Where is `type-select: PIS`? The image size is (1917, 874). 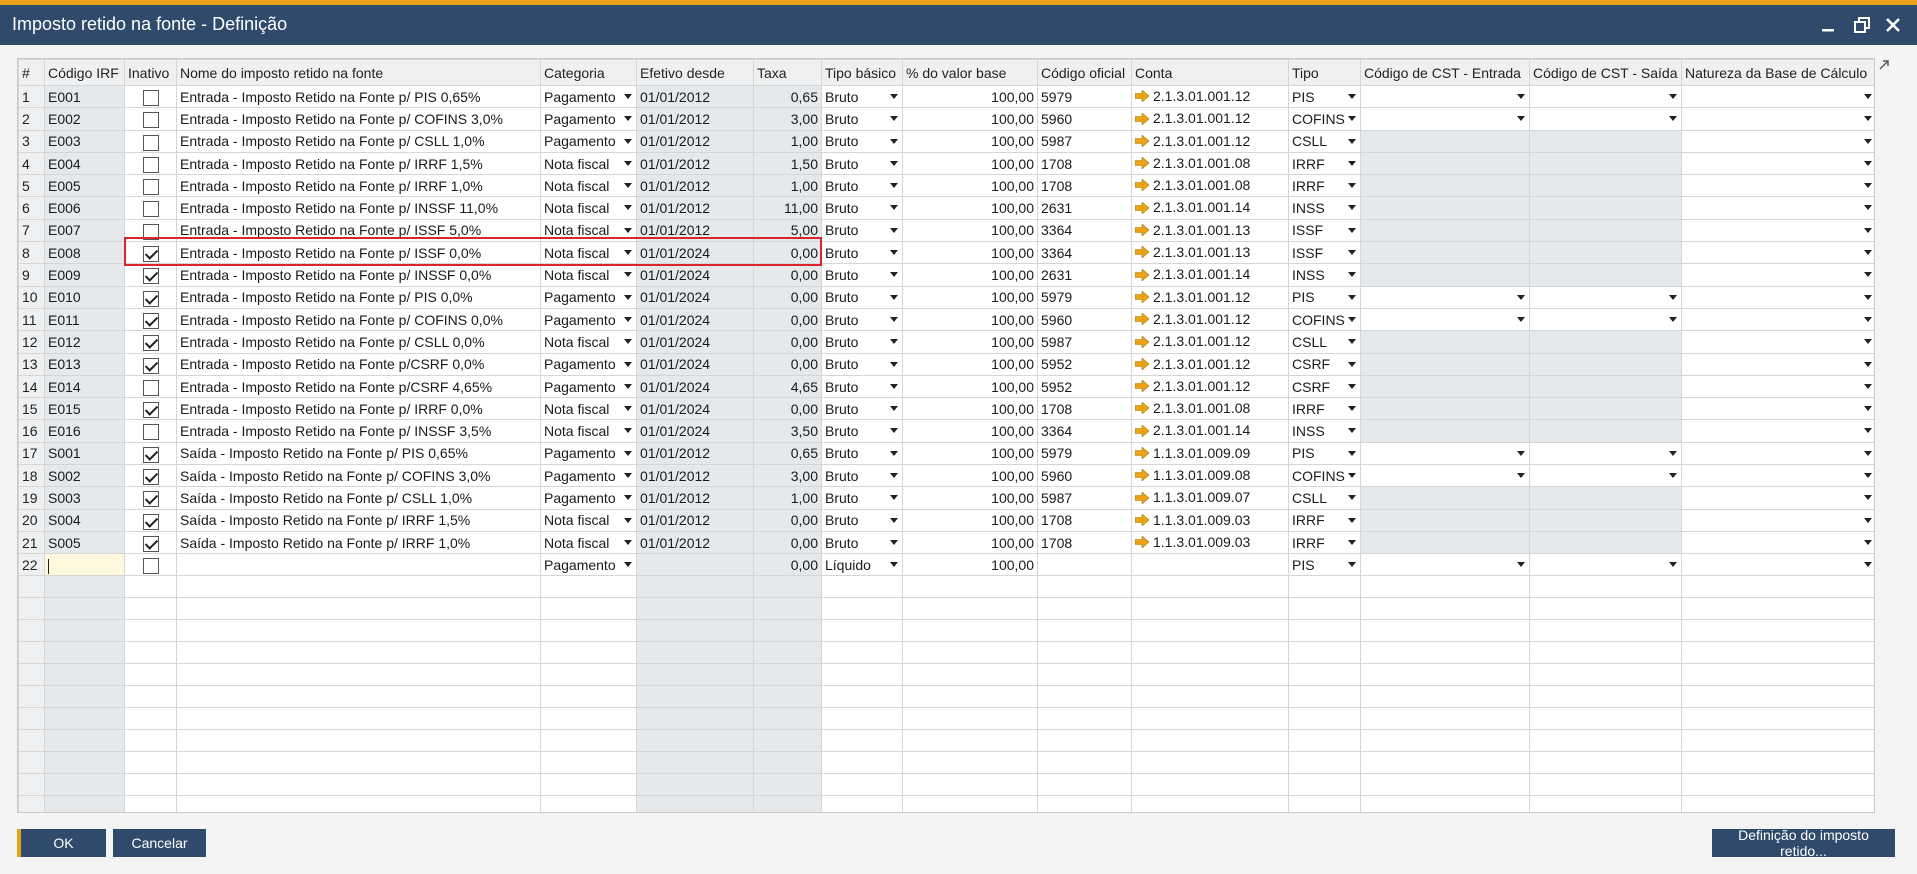
type-select: PIS is located at coordinates (1324, 297).